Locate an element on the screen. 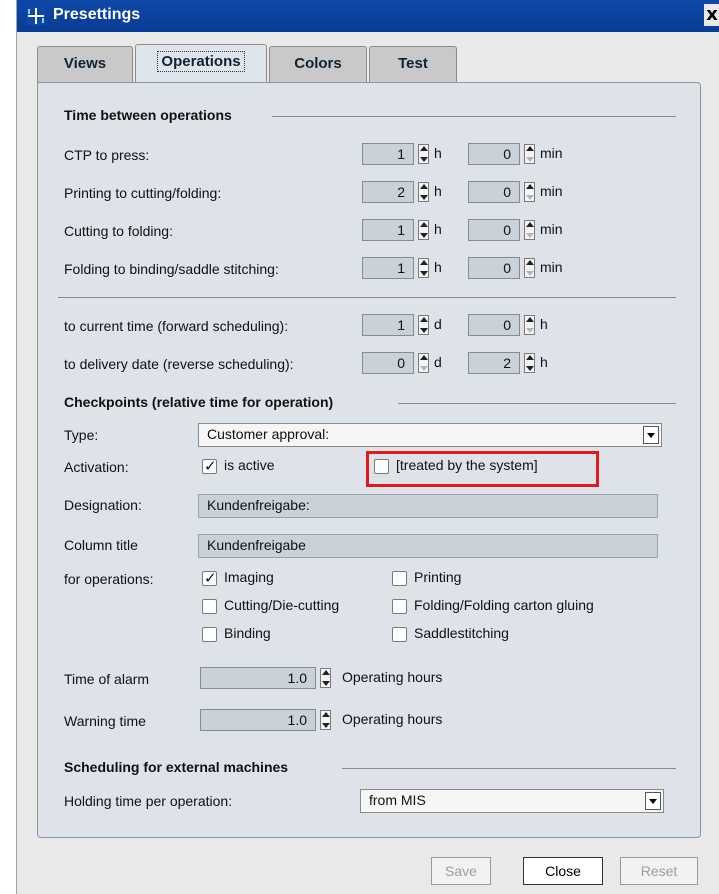 The width and height of the screenshot is (719, 894). cutting-minutes-field: 0 is located at coordinates (494, 230).